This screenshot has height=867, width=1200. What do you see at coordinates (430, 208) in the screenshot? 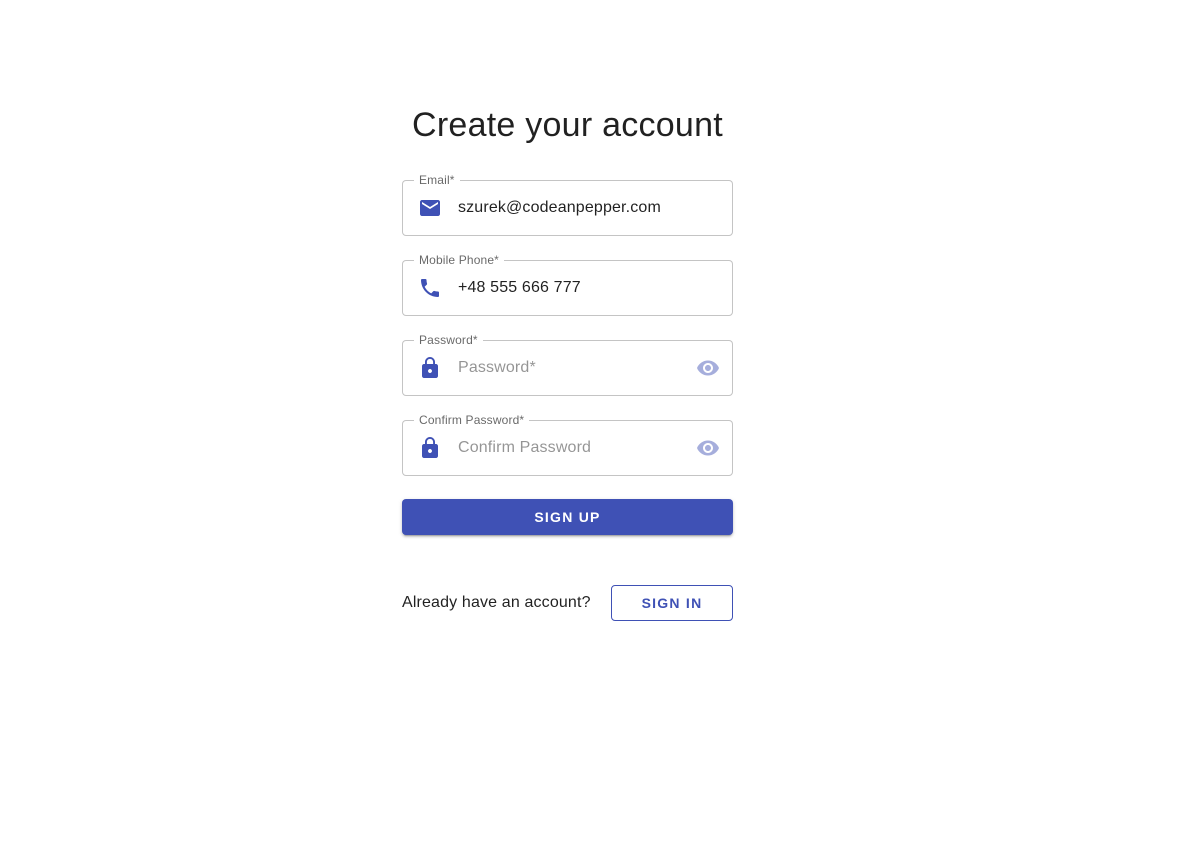
I see `mail-icon` at bounding box center [430, 208].